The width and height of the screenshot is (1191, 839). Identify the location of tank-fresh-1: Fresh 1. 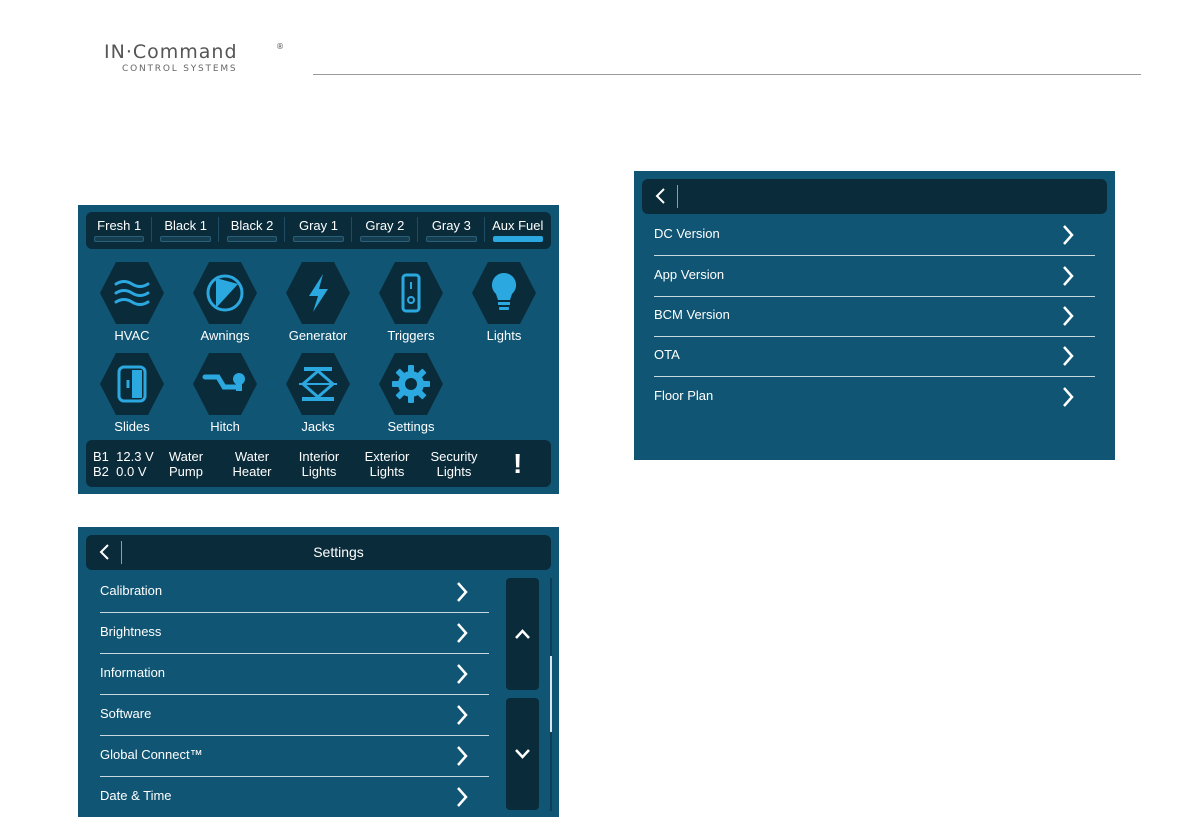
(119, 230).